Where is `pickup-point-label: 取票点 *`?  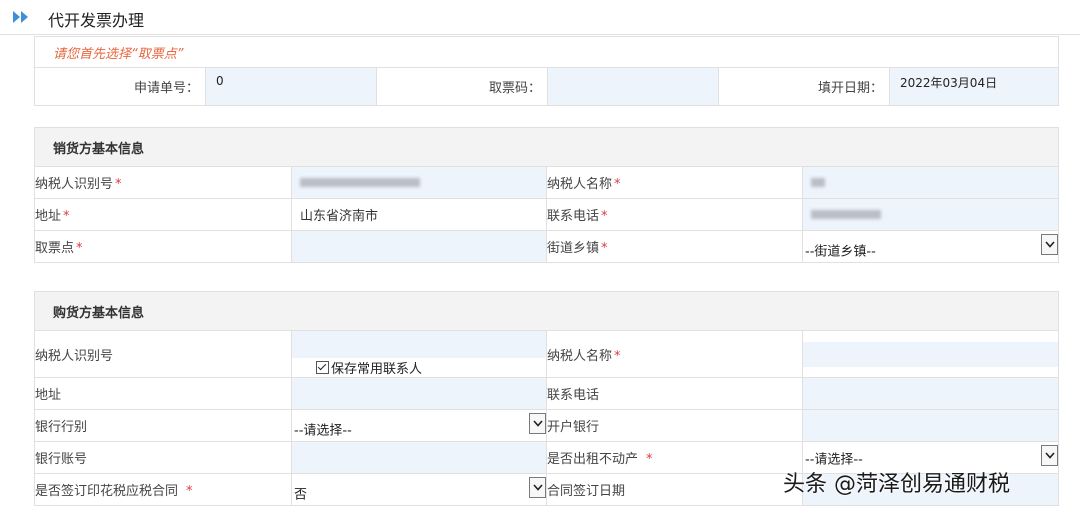 pickup-point-label: 取票点 * is located at coordinates (163, 246).